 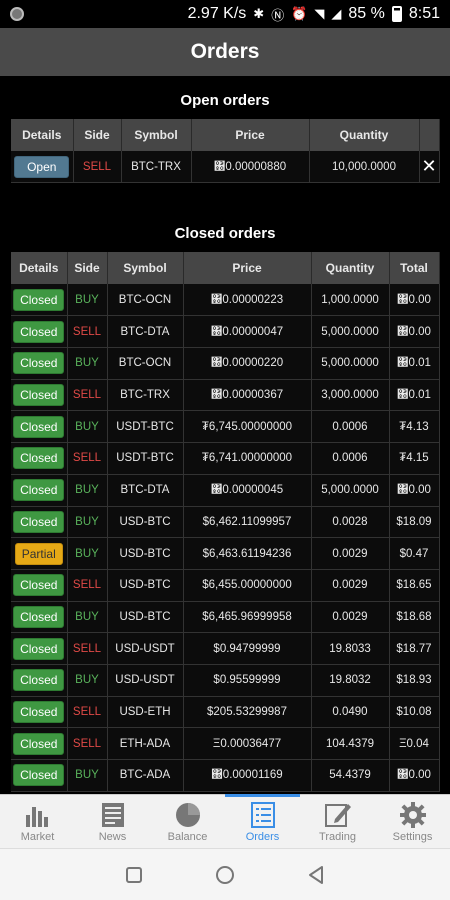 I want to click on price-cell: ΀0.00000045, so click(x=247, y=490).